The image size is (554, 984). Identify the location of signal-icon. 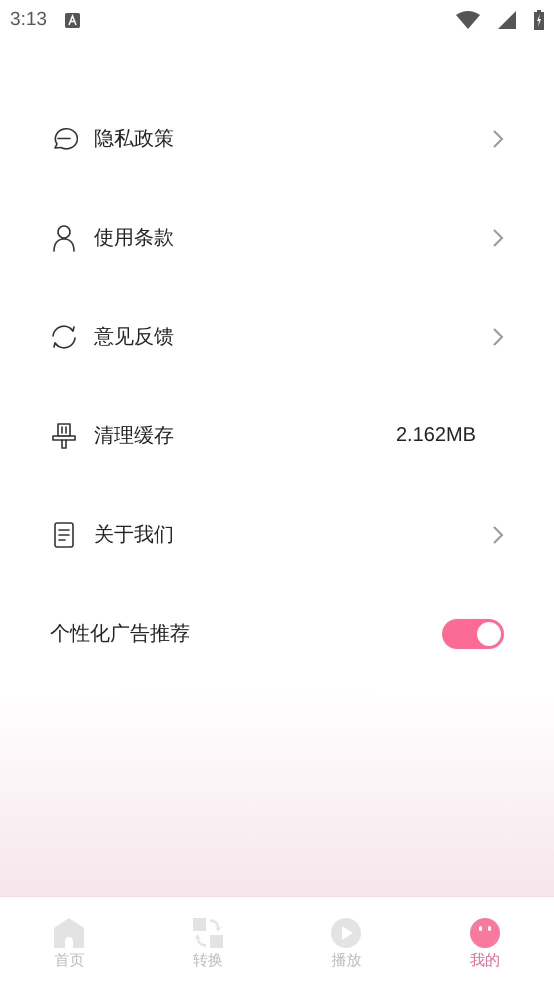
(507, 20).